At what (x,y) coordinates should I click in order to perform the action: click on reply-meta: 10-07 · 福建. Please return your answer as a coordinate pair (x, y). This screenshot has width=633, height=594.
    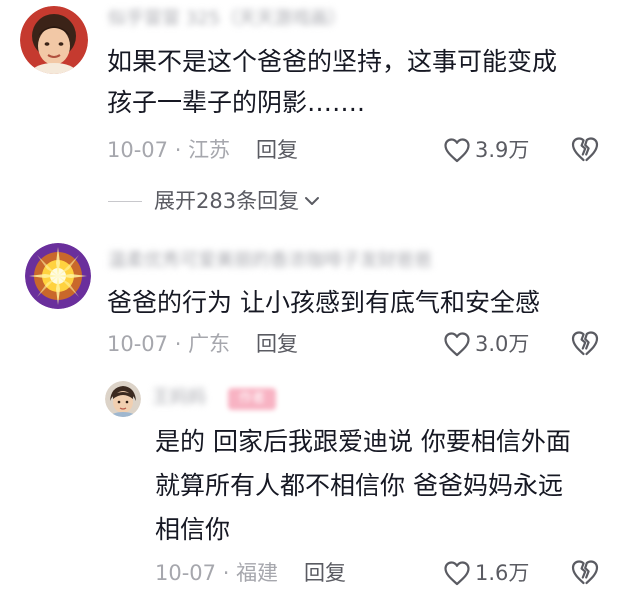
    Looking at the image, I should click on (216, 573).